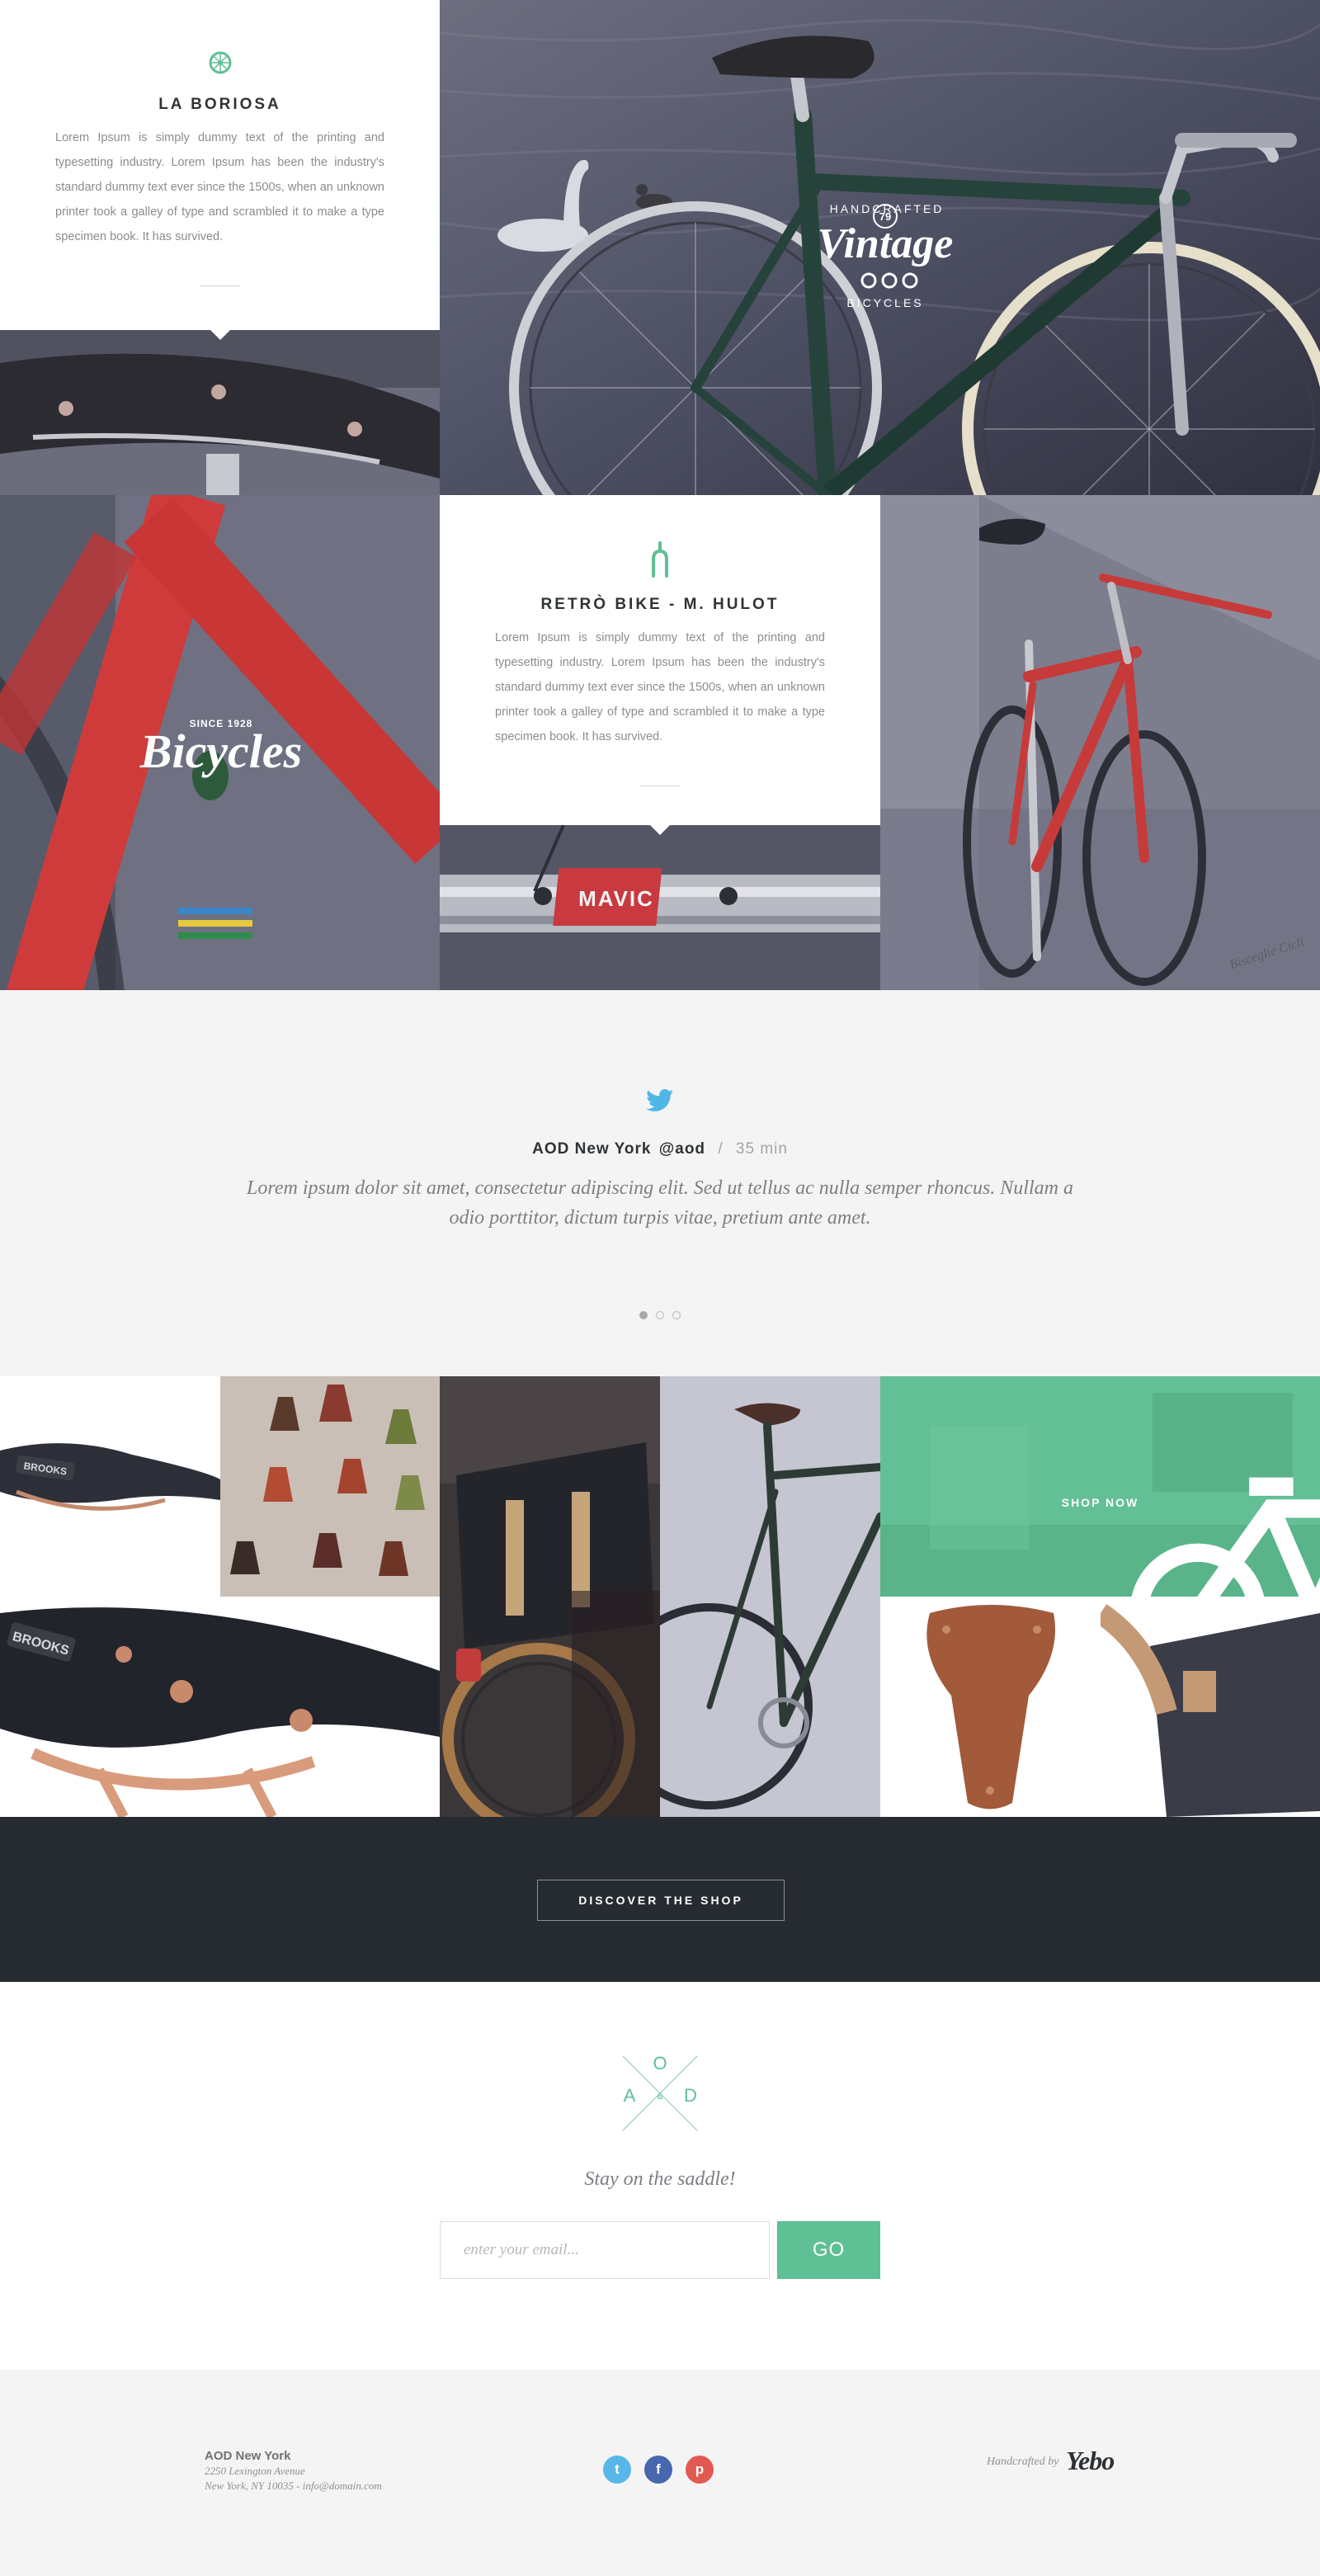 The image size is (1320, 2576). I want to click on aod-logo: O A & D, so click(660, 2092).